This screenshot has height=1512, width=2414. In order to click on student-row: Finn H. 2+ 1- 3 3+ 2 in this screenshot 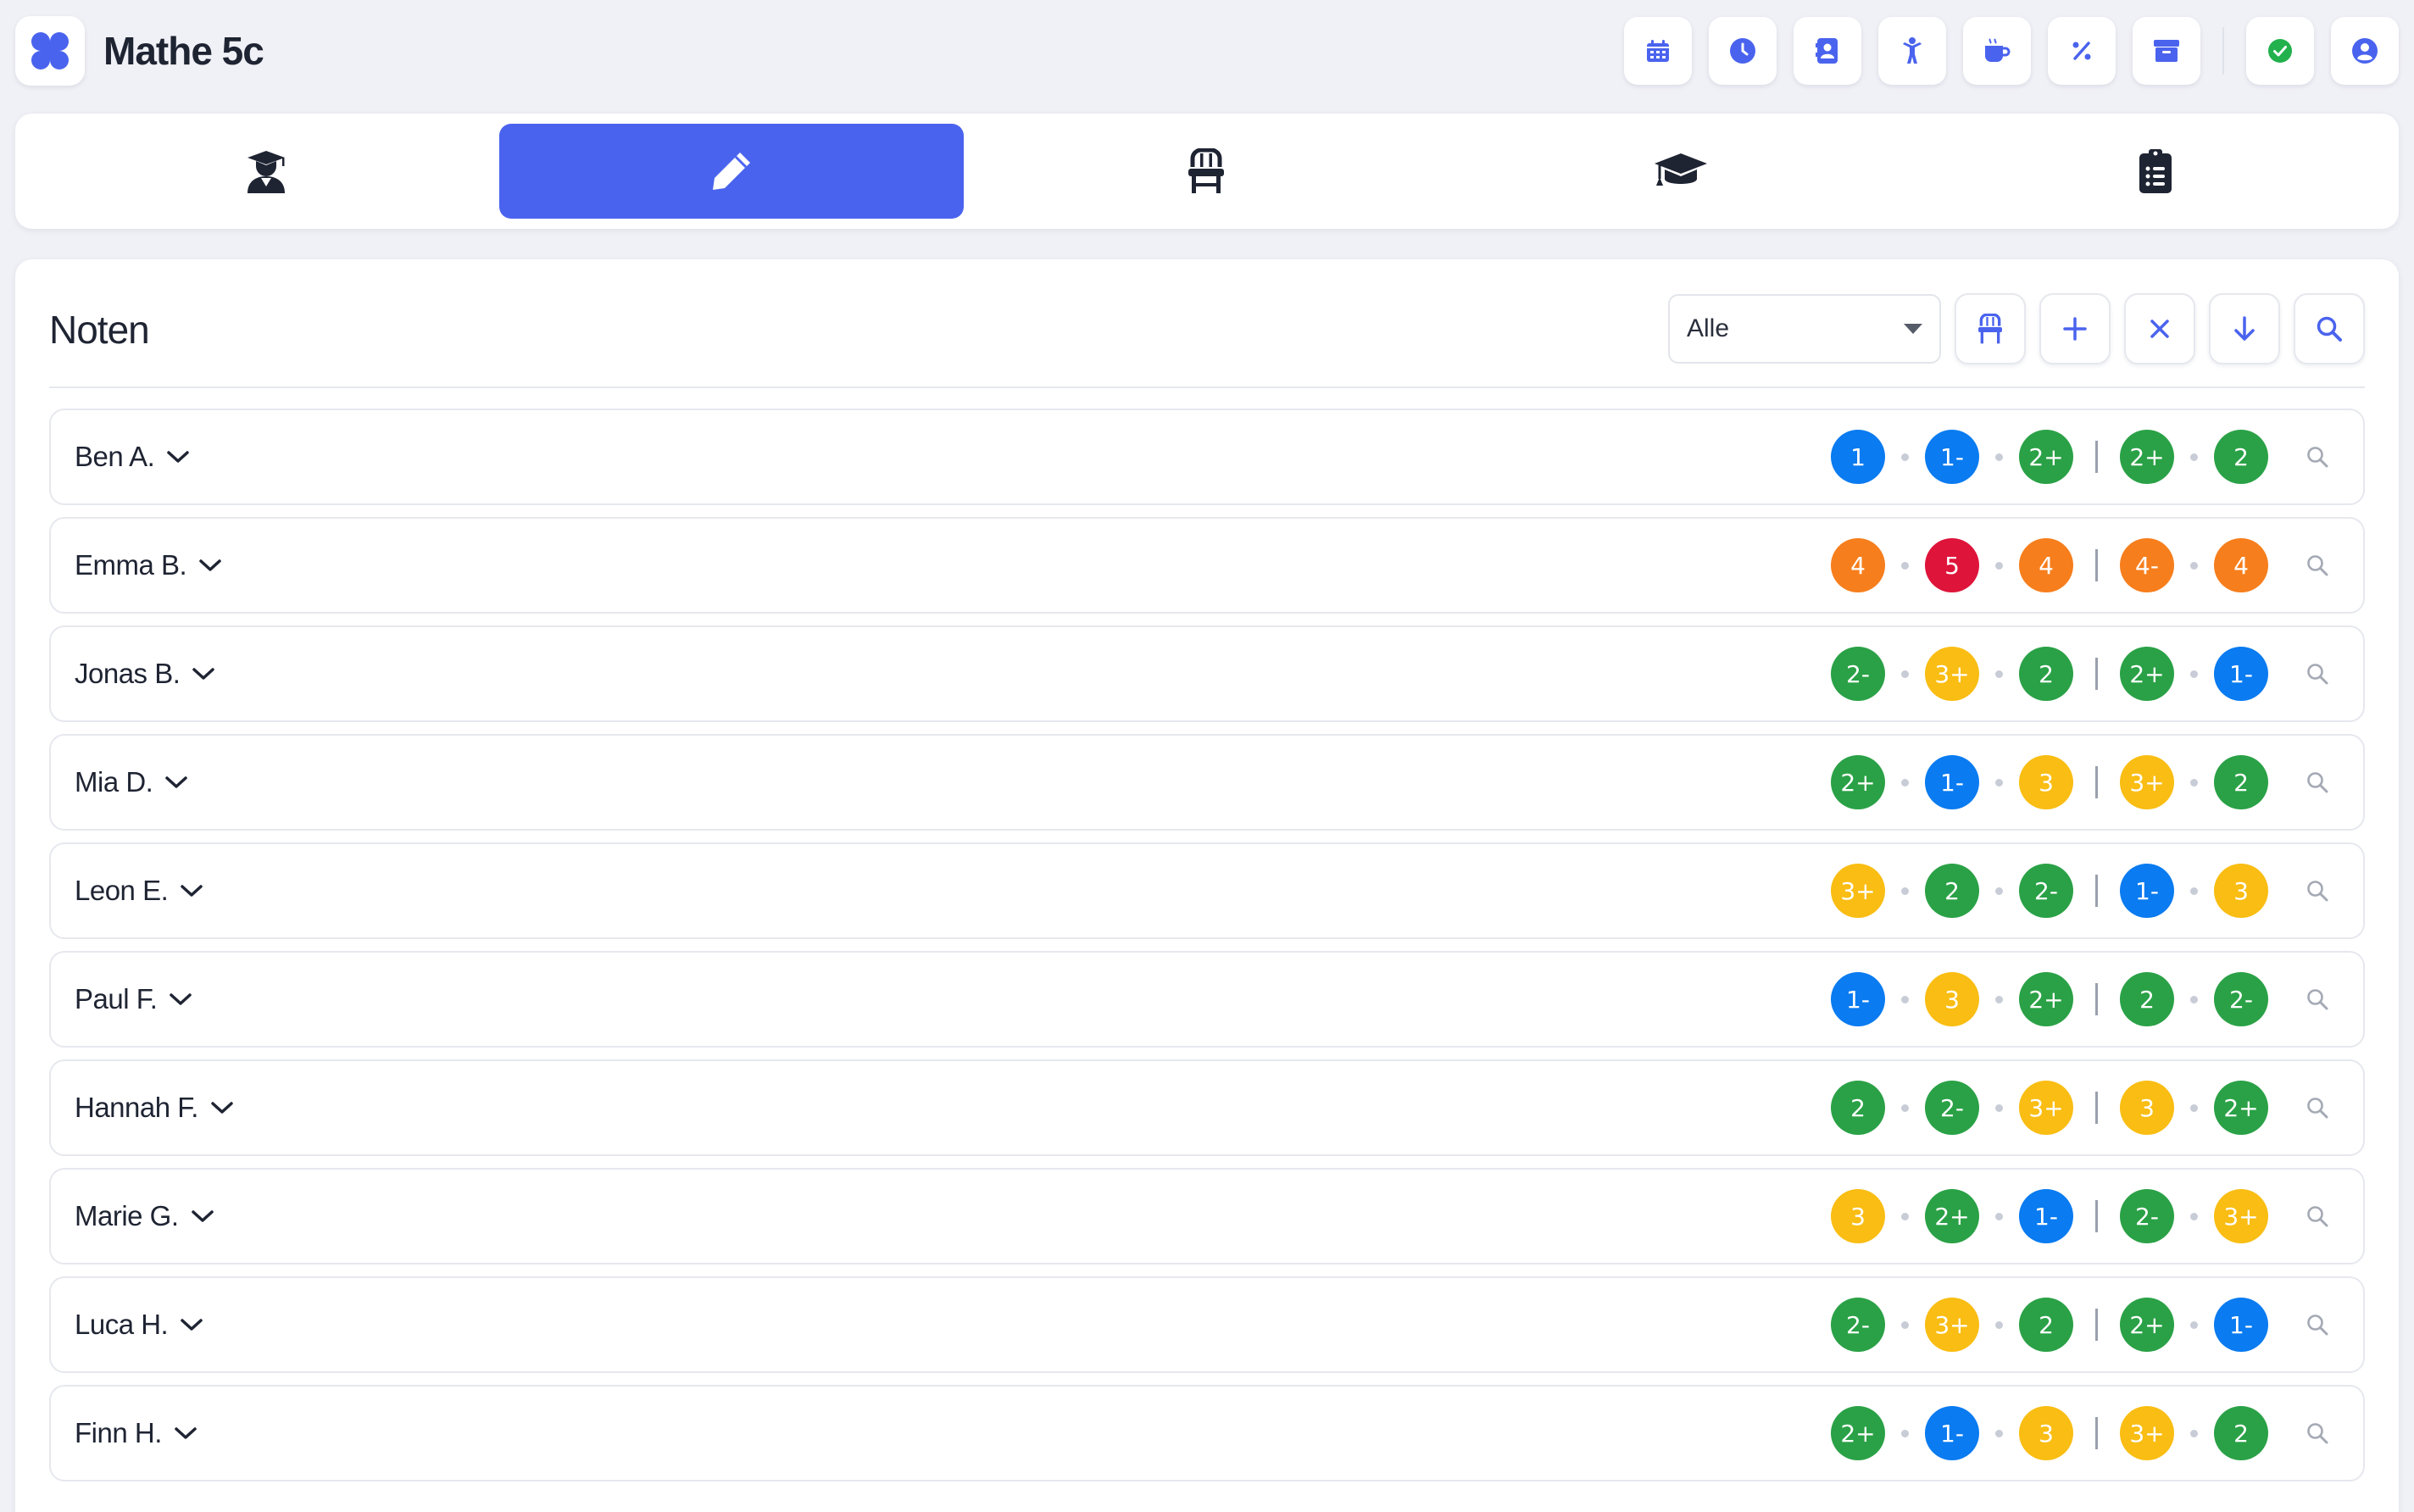, I will do `click(1207, 1433)`.